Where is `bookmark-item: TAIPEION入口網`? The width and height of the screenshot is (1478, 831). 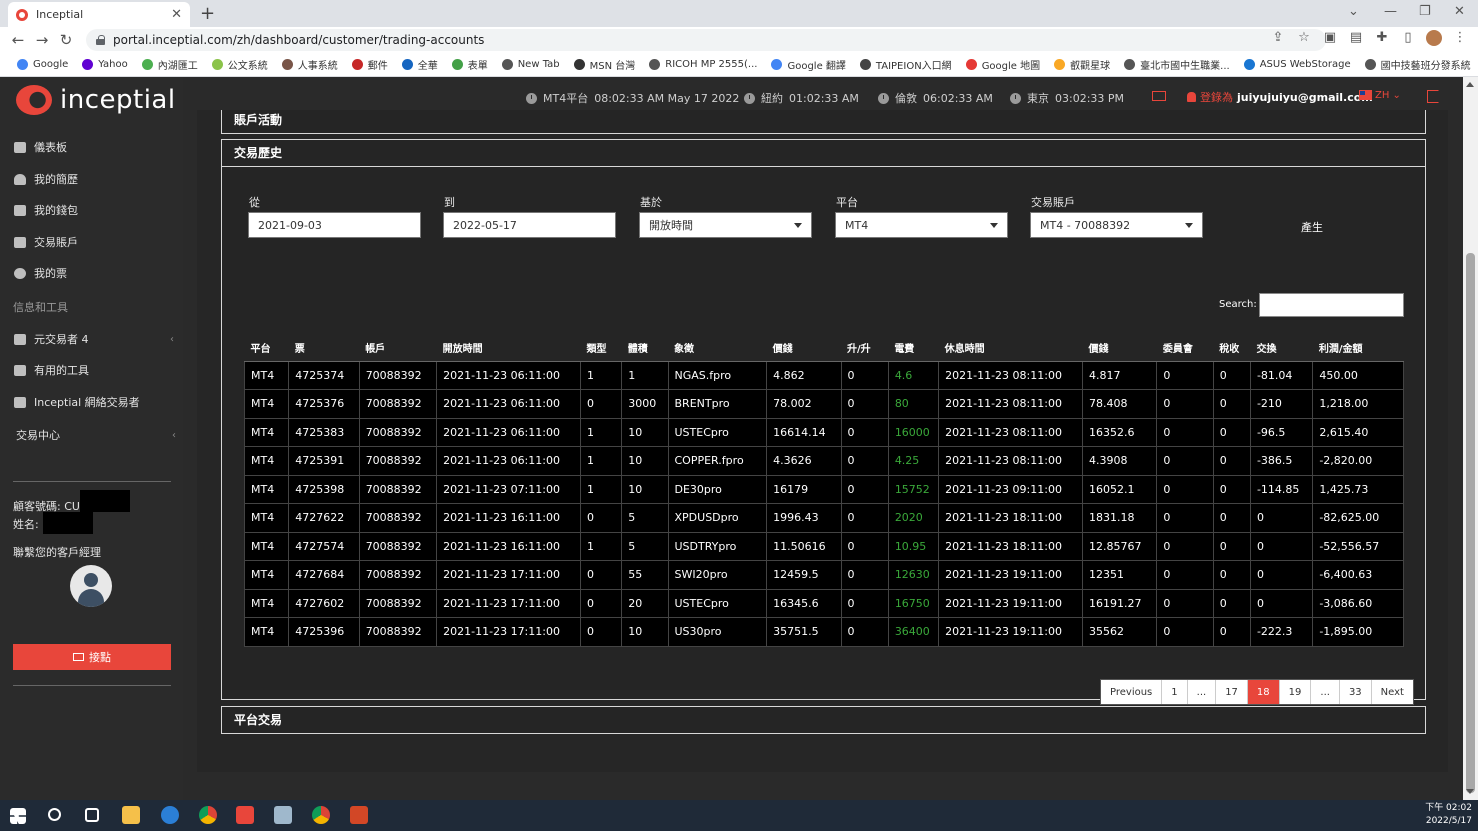 bookmark-item: TAIPEION入口網 is located at coordinates (906, 64).